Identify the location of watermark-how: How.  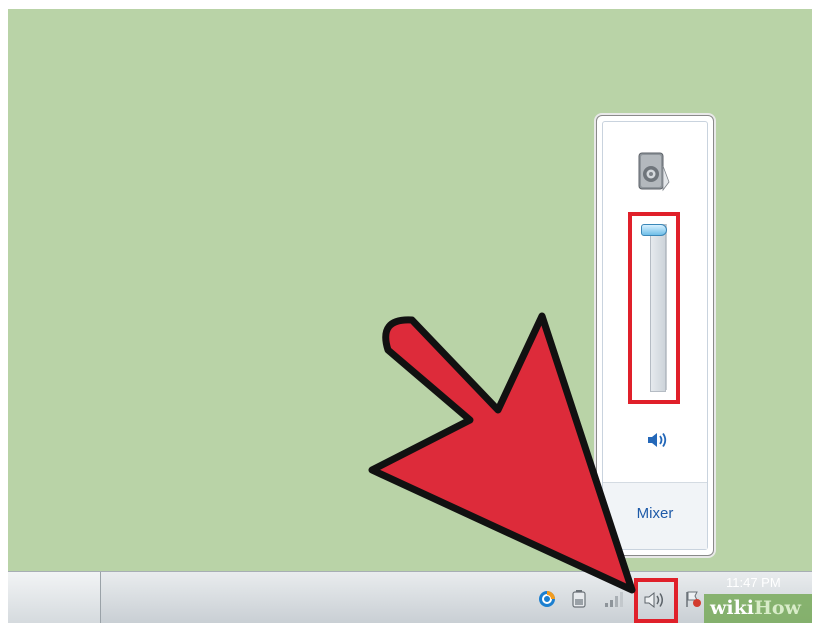
(777, 608).